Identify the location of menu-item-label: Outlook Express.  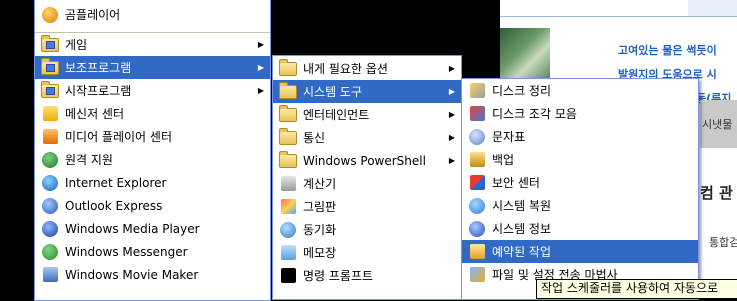
(114, 205).